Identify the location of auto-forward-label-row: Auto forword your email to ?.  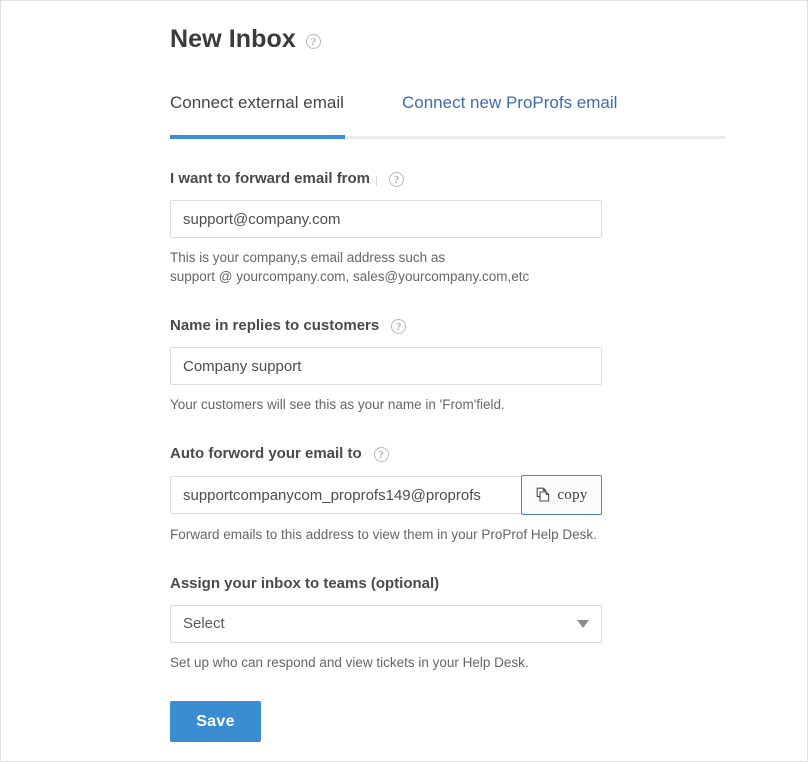
(470, 454).